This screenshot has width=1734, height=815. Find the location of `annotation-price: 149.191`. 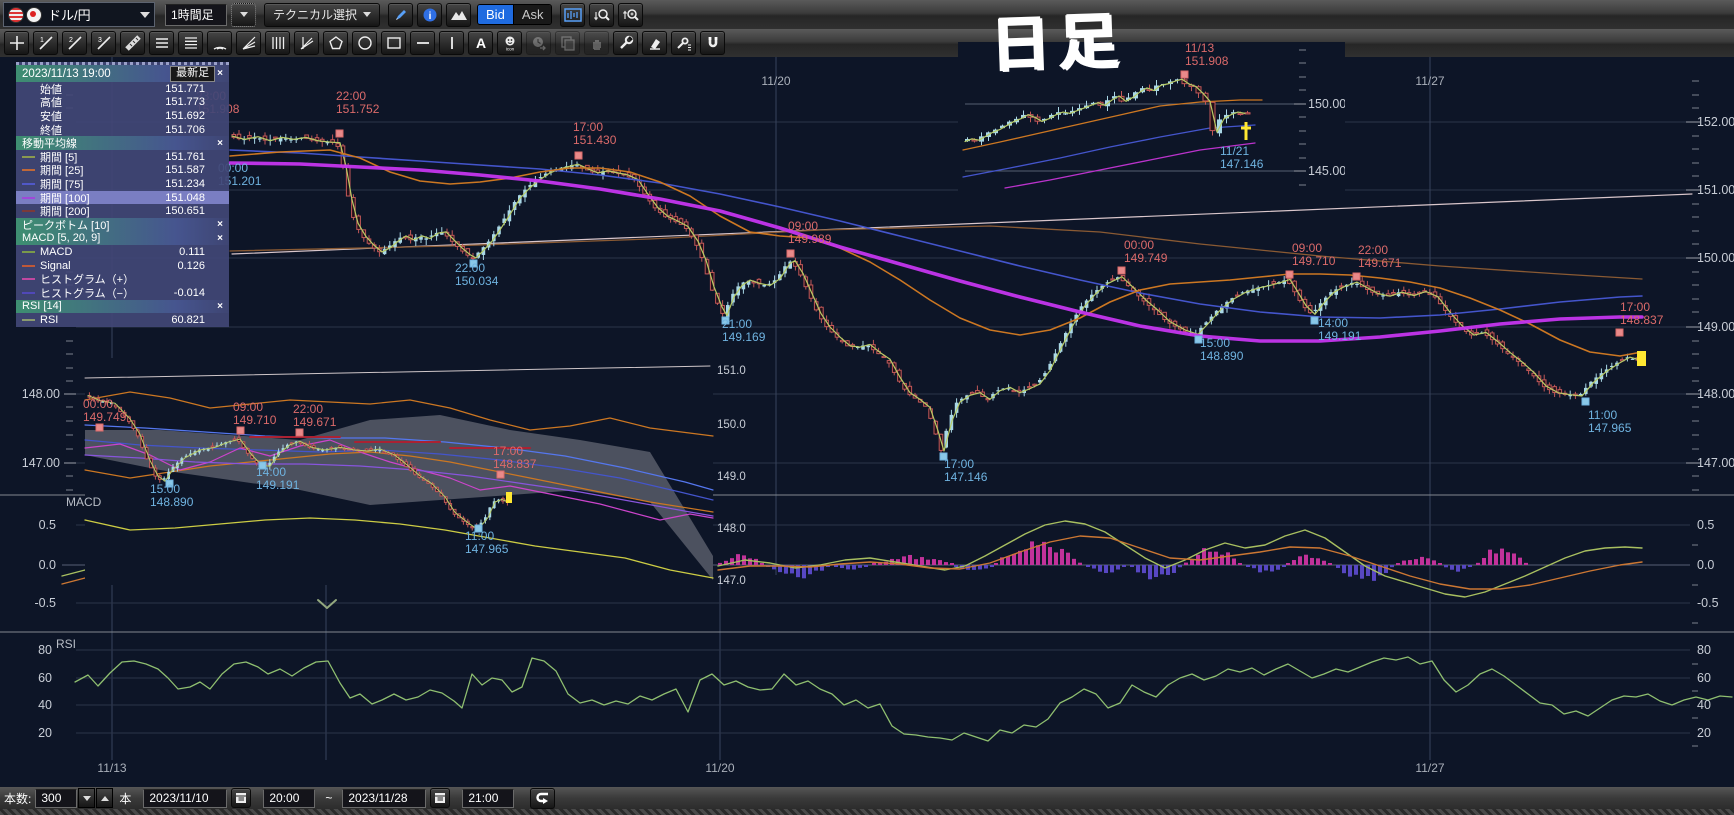

annotation-price: 149.191 is located at coordinates (278, 485).